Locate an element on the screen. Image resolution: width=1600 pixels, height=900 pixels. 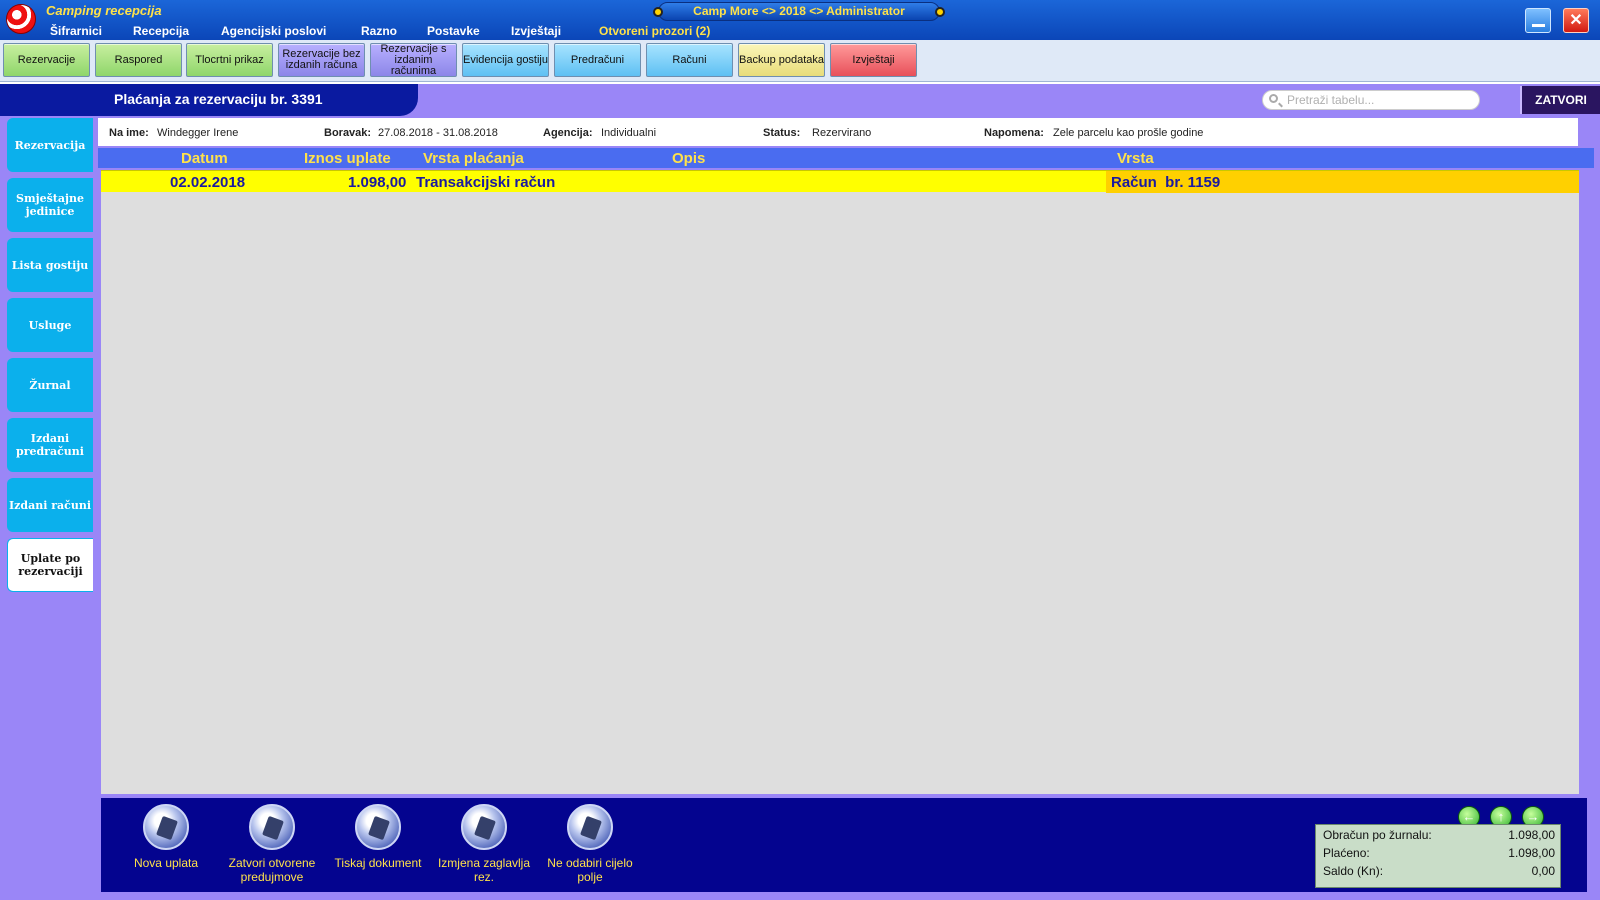
new-payment-button: Nova uplata is located at coordinates (166, 837).